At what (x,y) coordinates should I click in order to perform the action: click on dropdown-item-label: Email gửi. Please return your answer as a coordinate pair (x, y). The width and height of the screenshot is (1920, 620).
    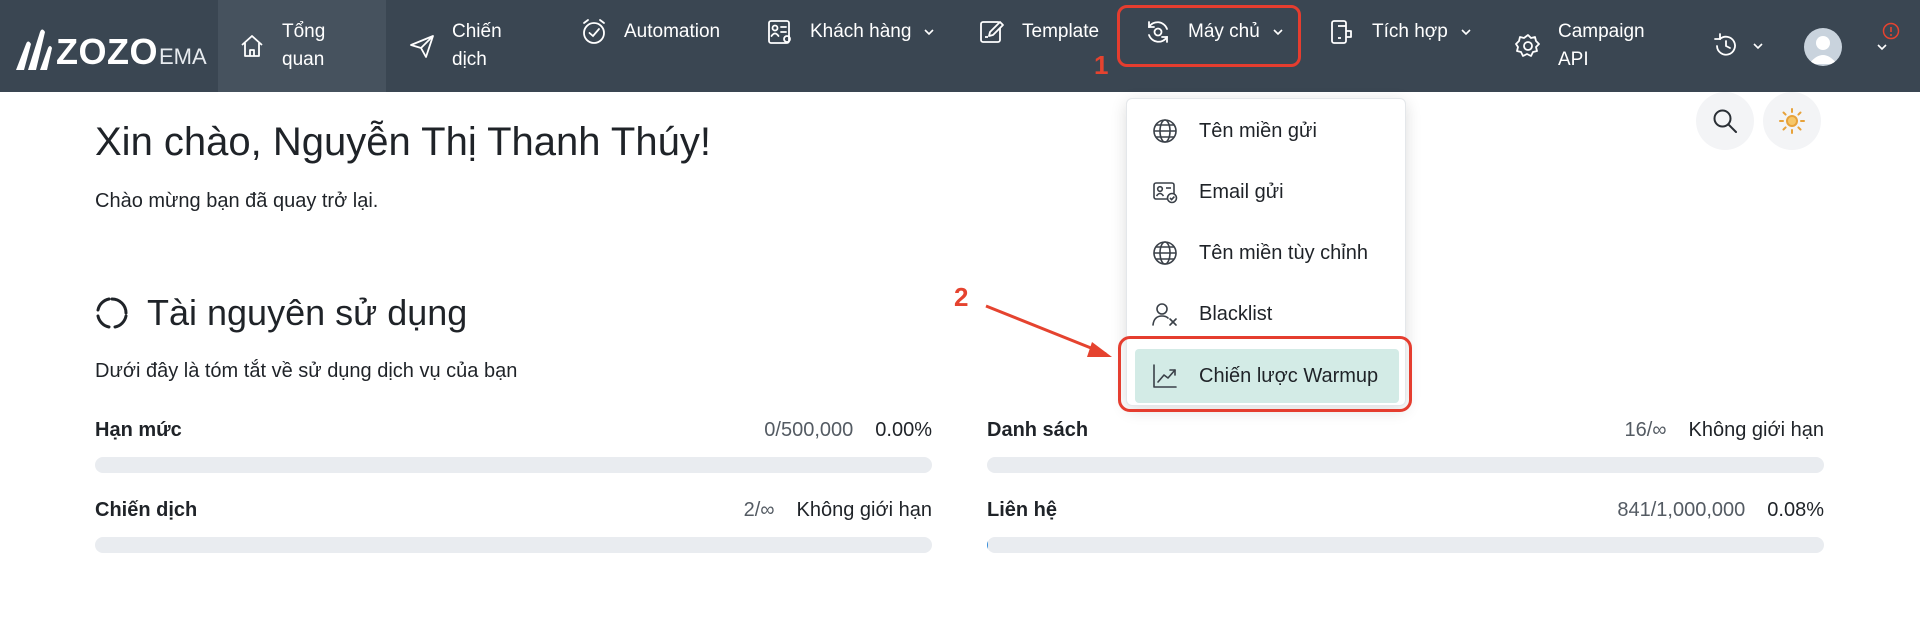
    Looking at the image, I should click on (1241, 191).